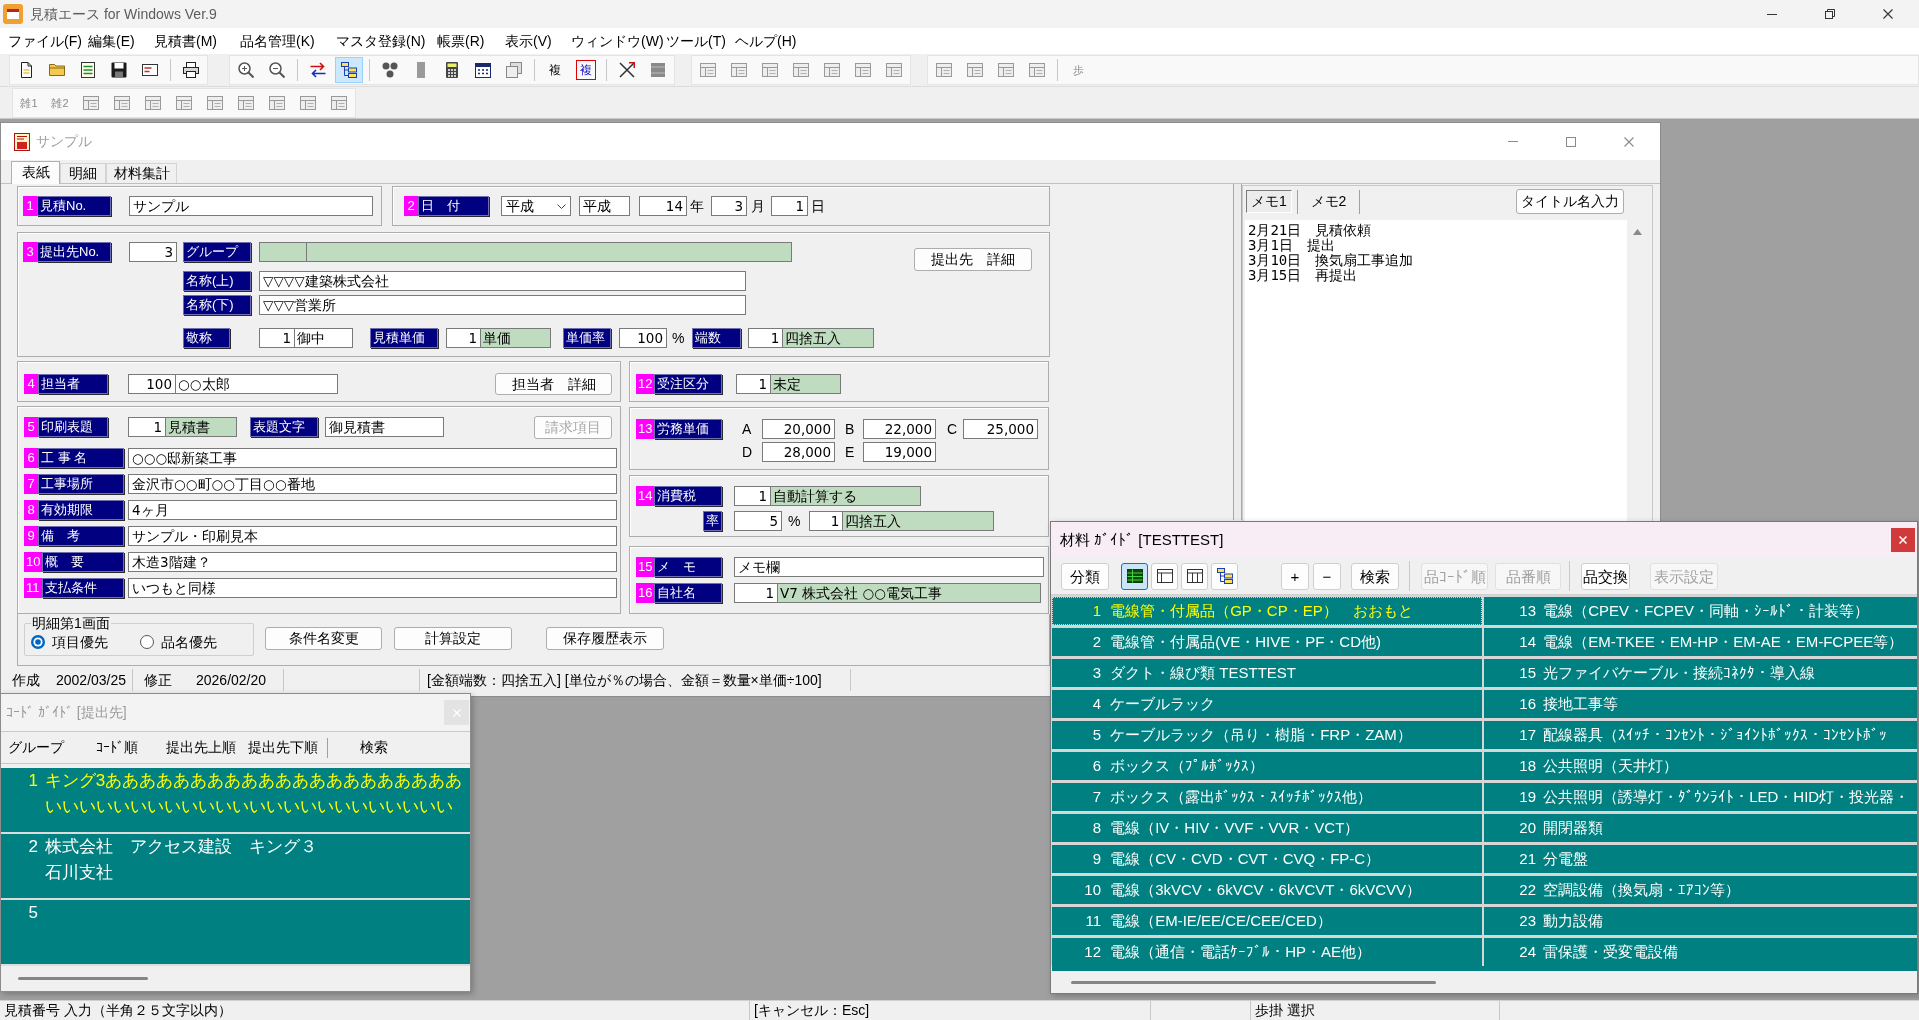 The image size is (1919, 1020). What do you see at coordinates (57, 70) in the screenshot?
I see `folder-icon` at bounding box center [57, 70].